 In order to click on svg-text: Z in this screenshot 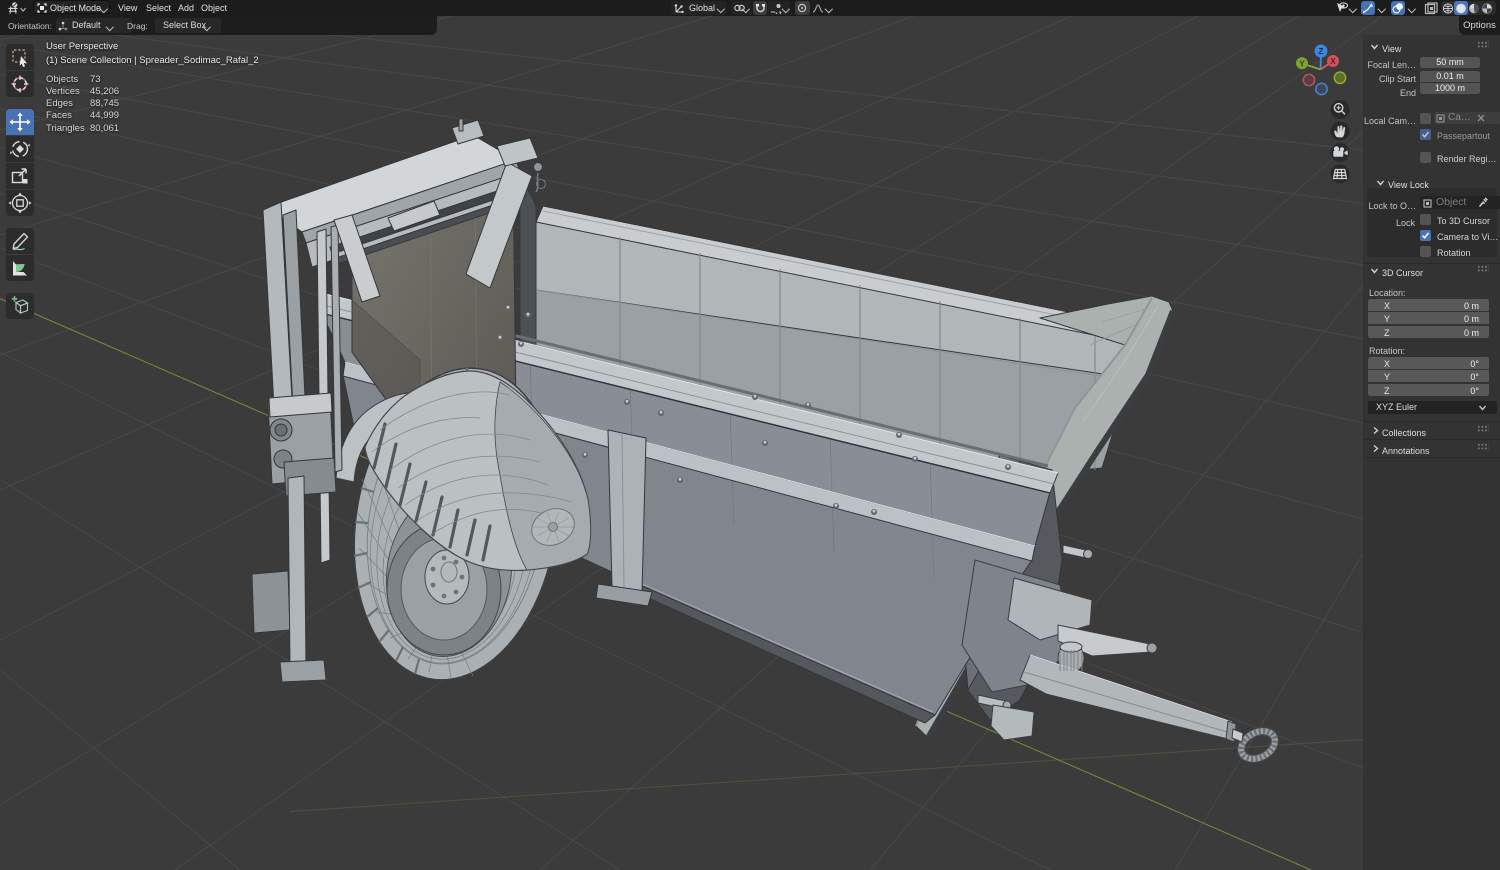, I will do `click(1321, 51)`.